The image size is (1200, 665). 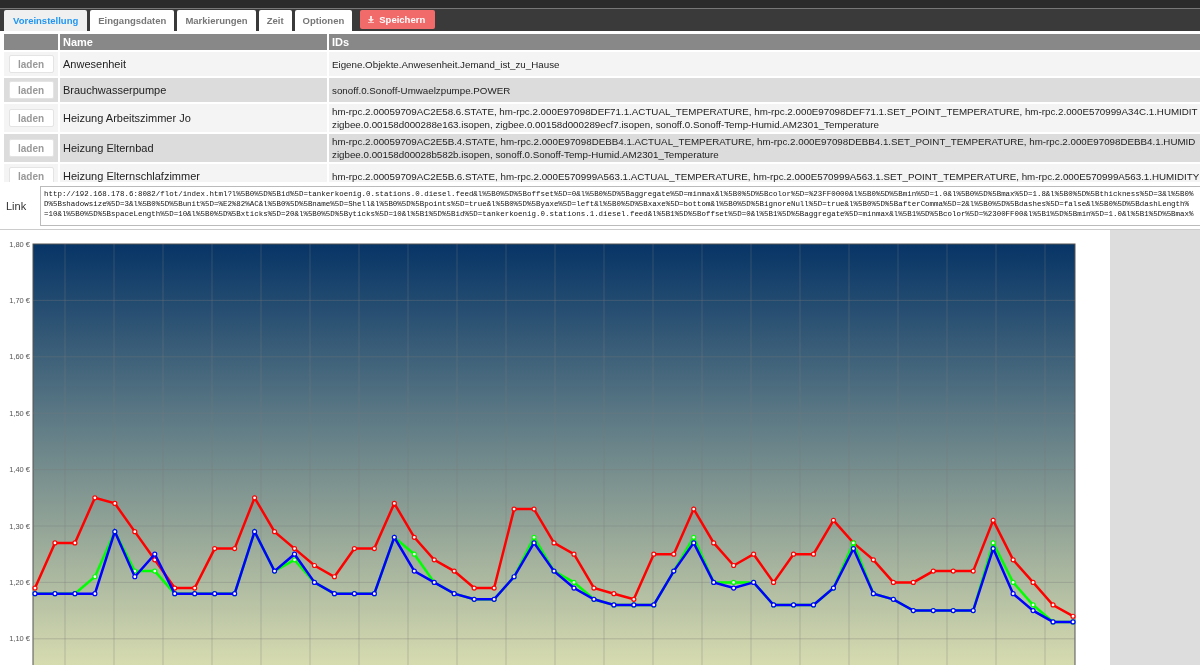 I want to click on column-header: Name, so click(x=193, y=42).